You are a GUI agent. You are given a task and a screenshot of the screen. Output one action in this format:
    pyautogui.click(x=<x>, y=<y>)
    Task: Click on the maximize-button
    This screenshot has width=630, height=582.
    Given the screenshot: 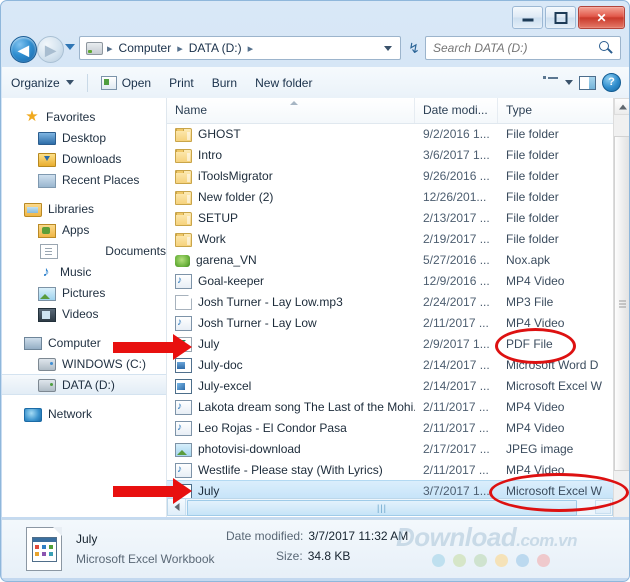 What is the action you would take?
    pyautogui.click(x=560, y=17)
    